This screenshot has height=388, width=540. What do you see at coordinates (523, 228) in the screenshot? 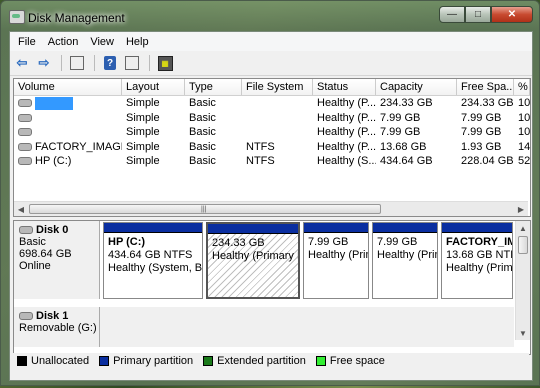
I see `scroll-up-arrow-icon: ▲` at bounding box center [523, 228].